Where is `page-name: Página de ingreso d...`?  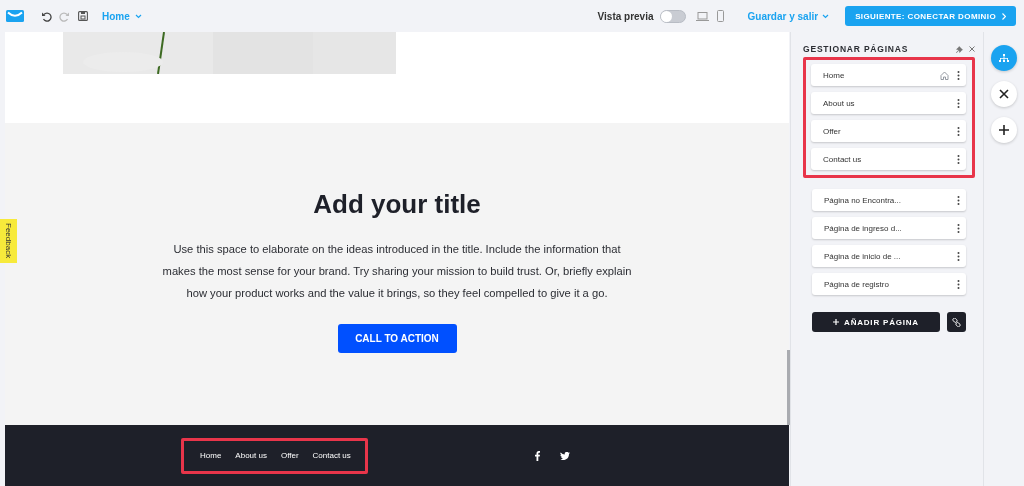
page-name: Página de ingreso d... is located at coordinates (863, 228).